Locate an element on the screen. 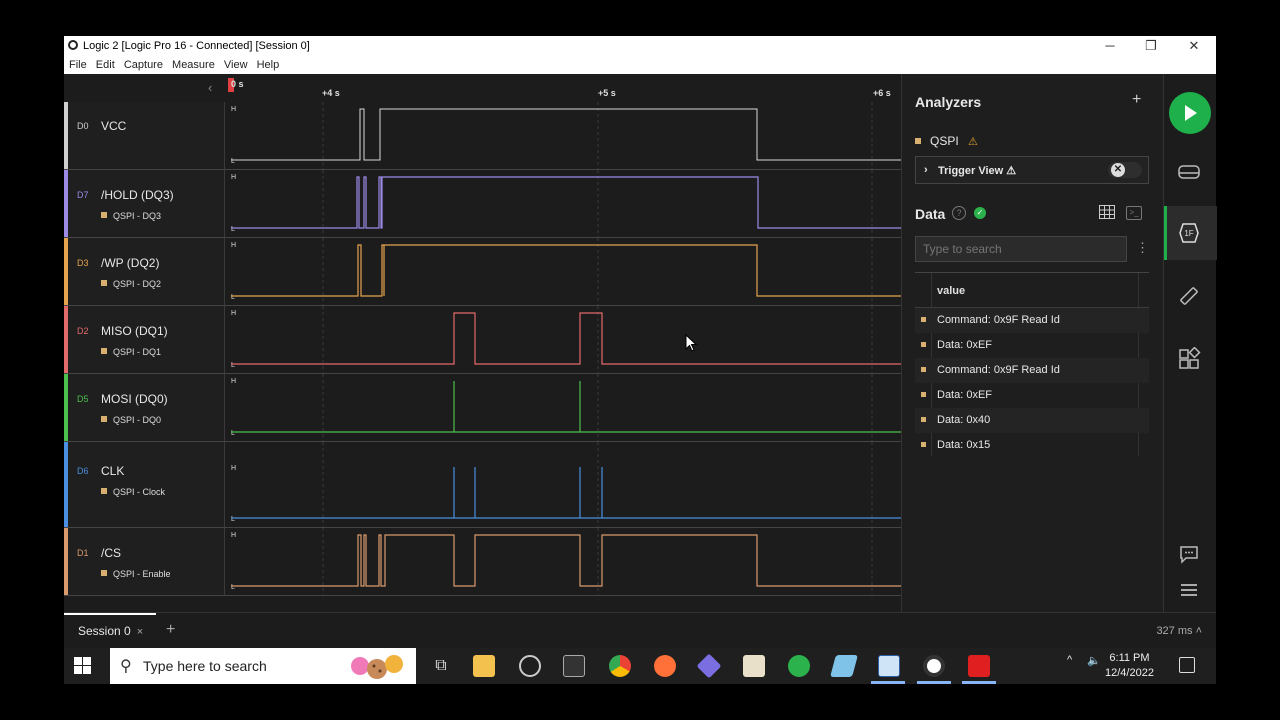 The image size is (1280, 720). add-analyzer-button: + is located at coordinates (1136, 100).